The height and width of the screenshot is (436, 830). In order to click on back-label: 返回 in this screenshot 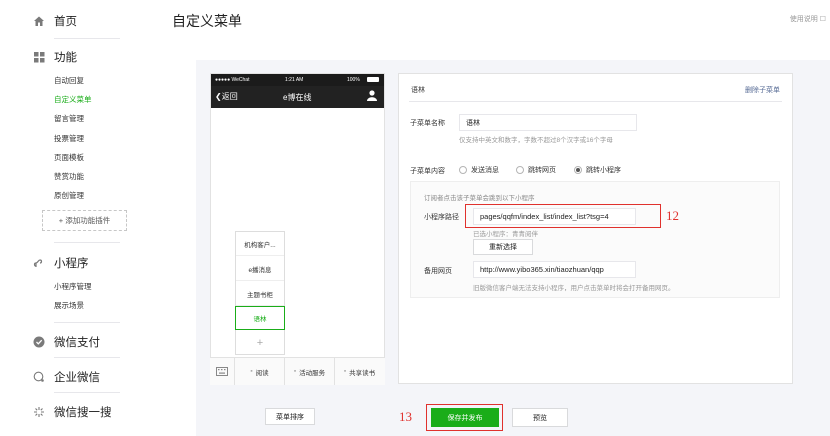, I will do `click(229, 96)`.